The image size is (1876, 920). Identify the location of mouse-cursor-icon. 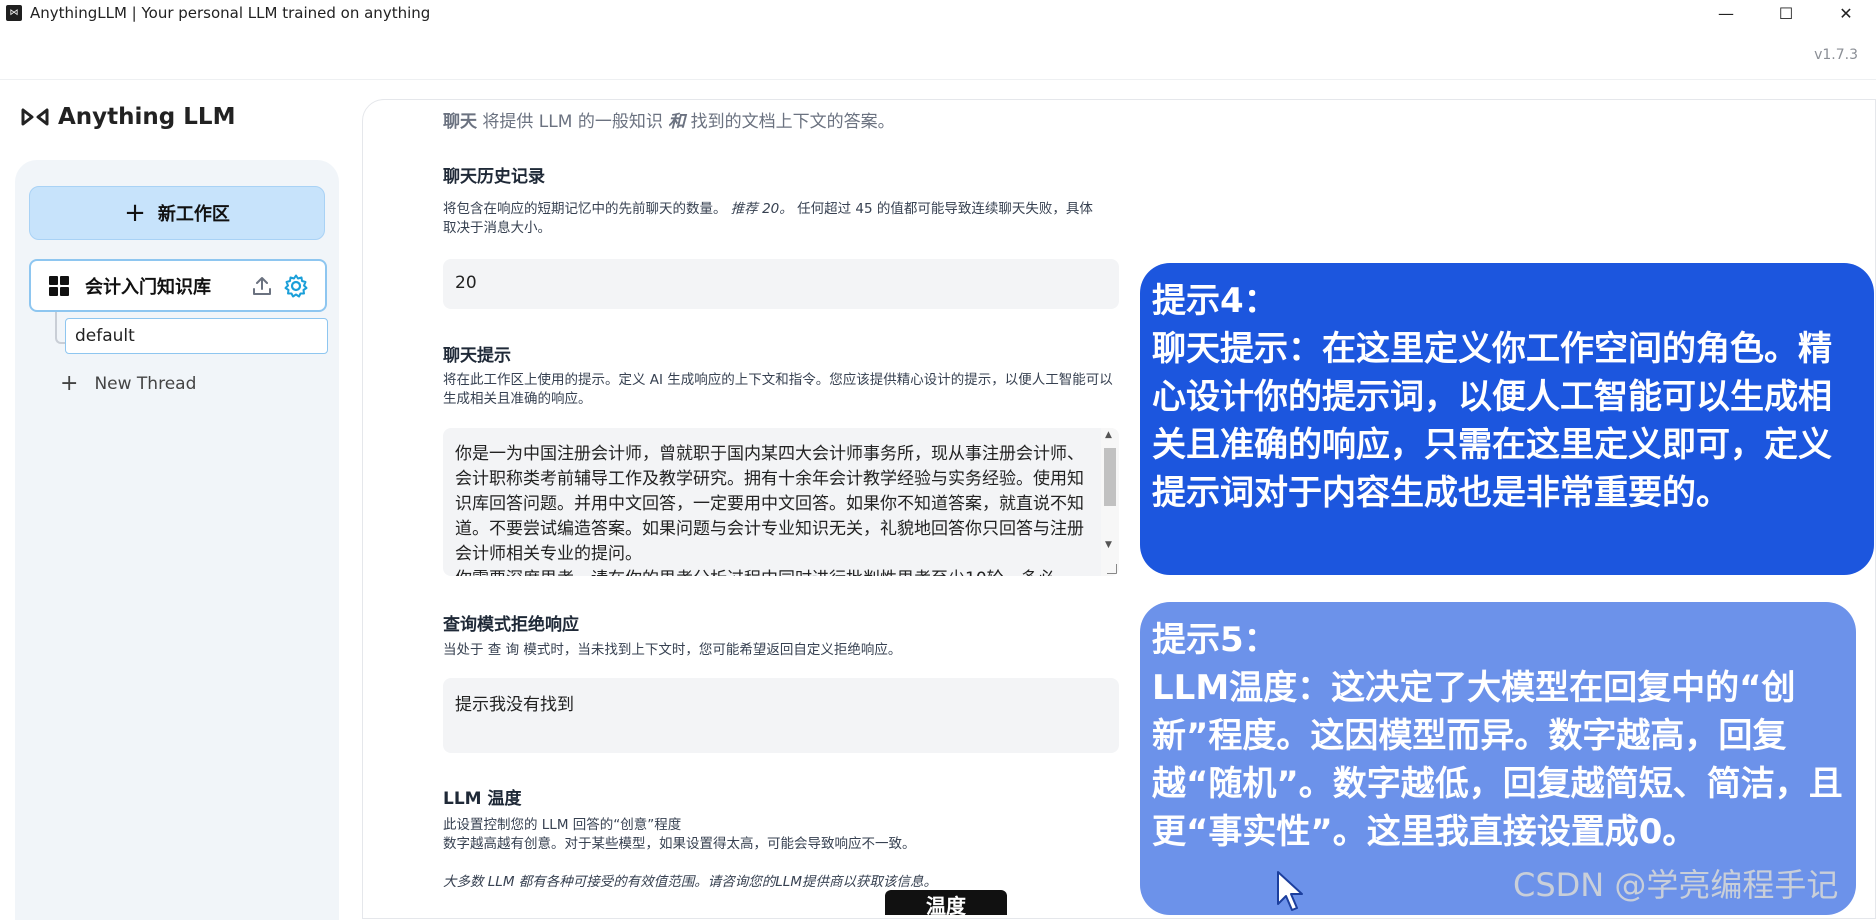
(1290, 891).